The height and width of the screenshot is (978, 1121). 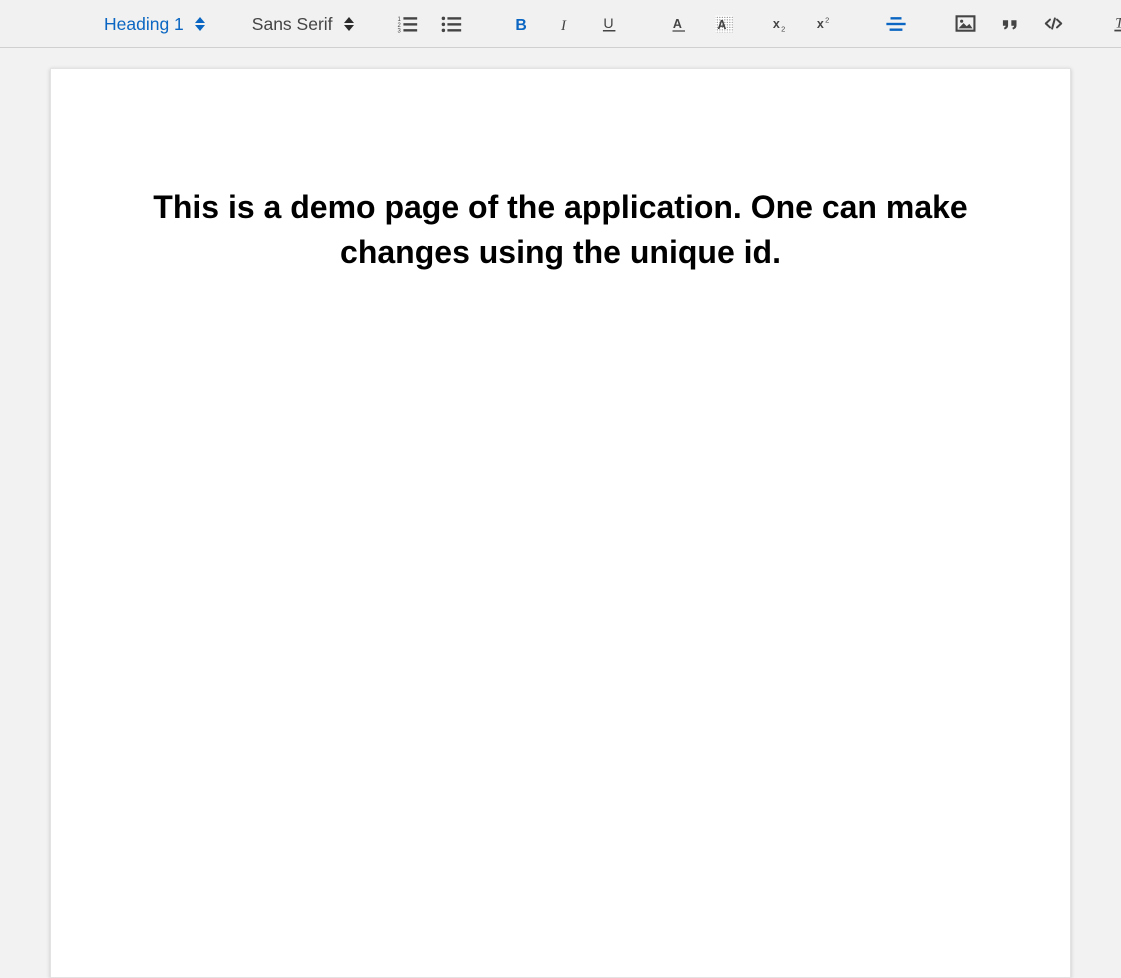 I want to click on underline-icon: U, so click(x=610, y=24).